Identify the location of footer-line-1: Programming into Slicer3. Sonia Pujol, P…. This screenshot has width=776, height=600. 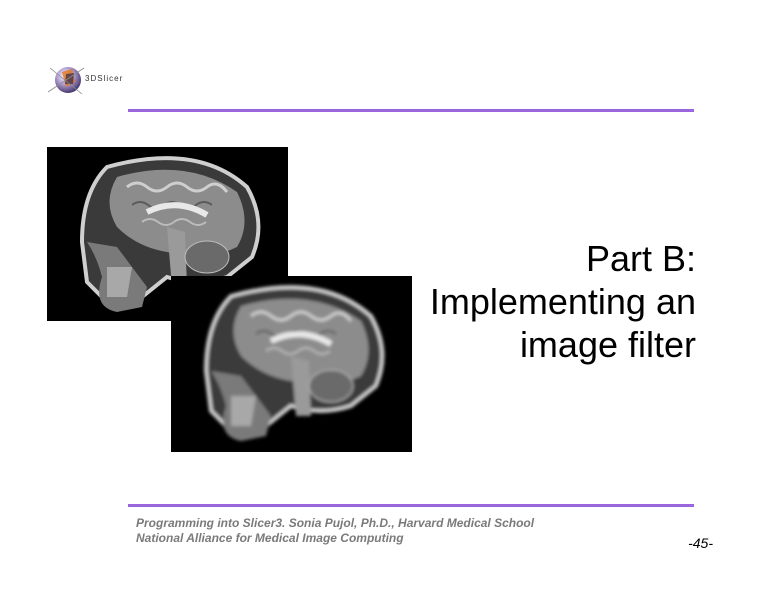
(335, 523).